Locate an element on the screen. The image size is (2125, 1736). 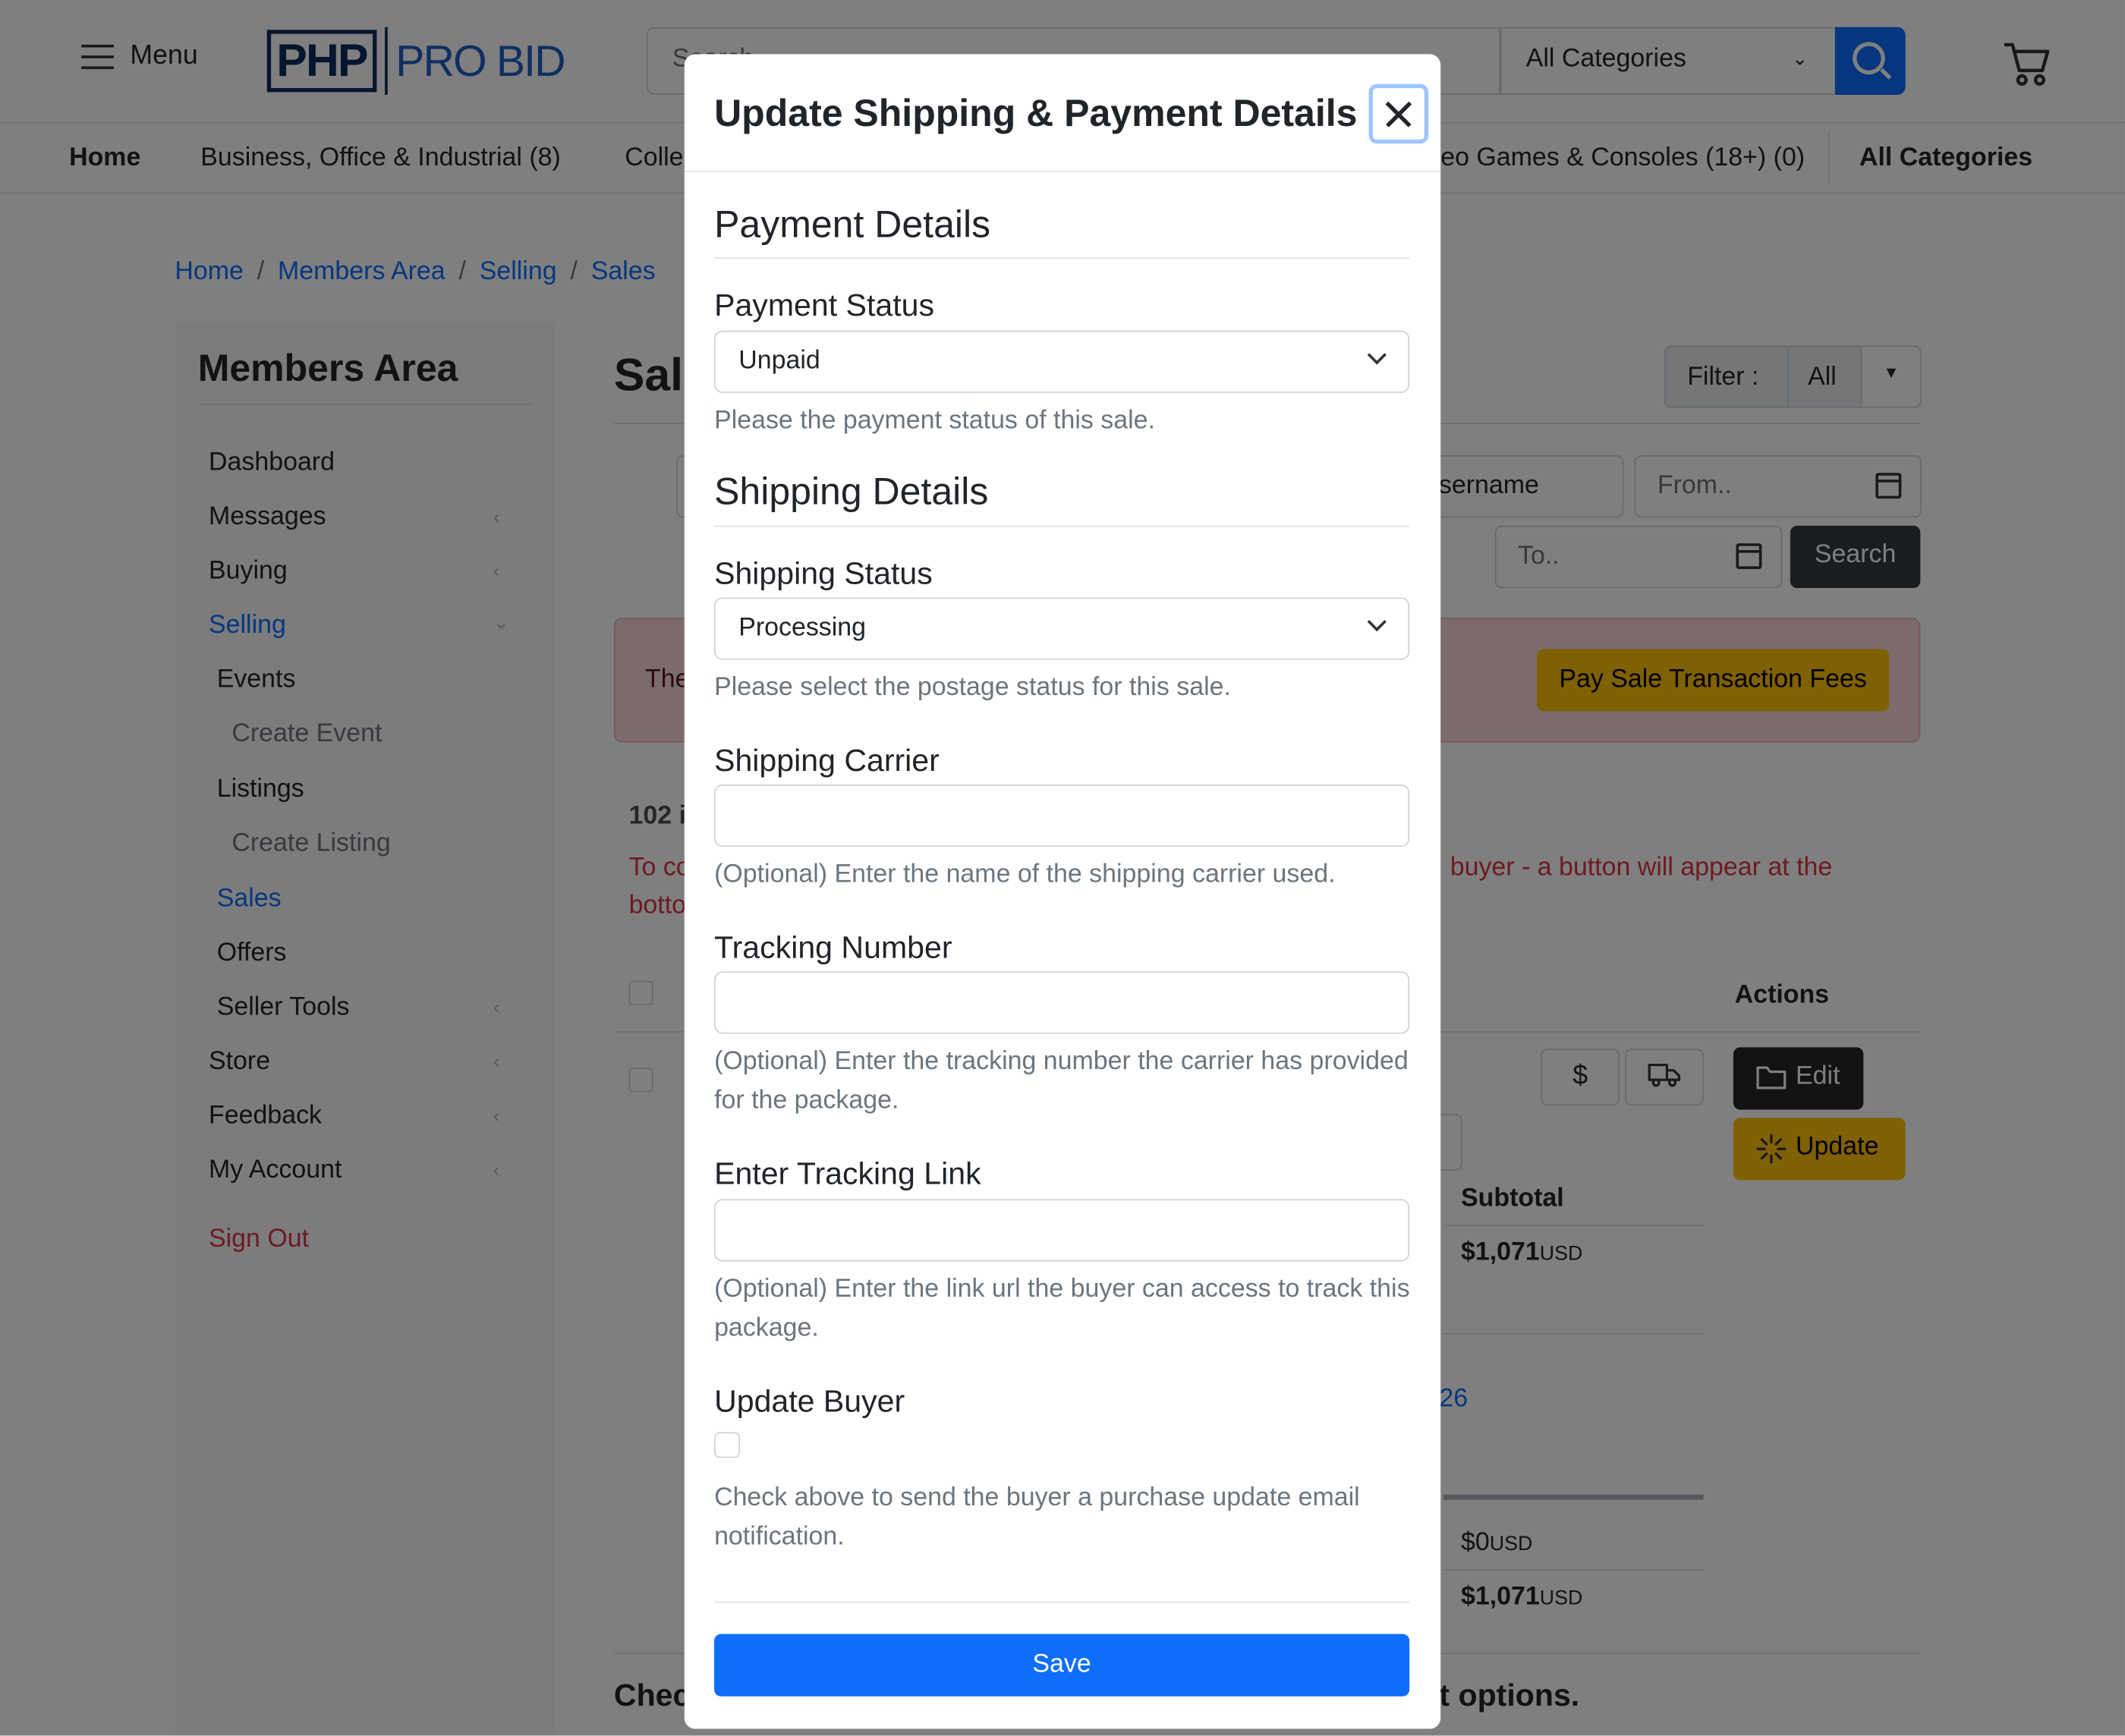
payment-section-divider is located at coordinates (1062, 258).